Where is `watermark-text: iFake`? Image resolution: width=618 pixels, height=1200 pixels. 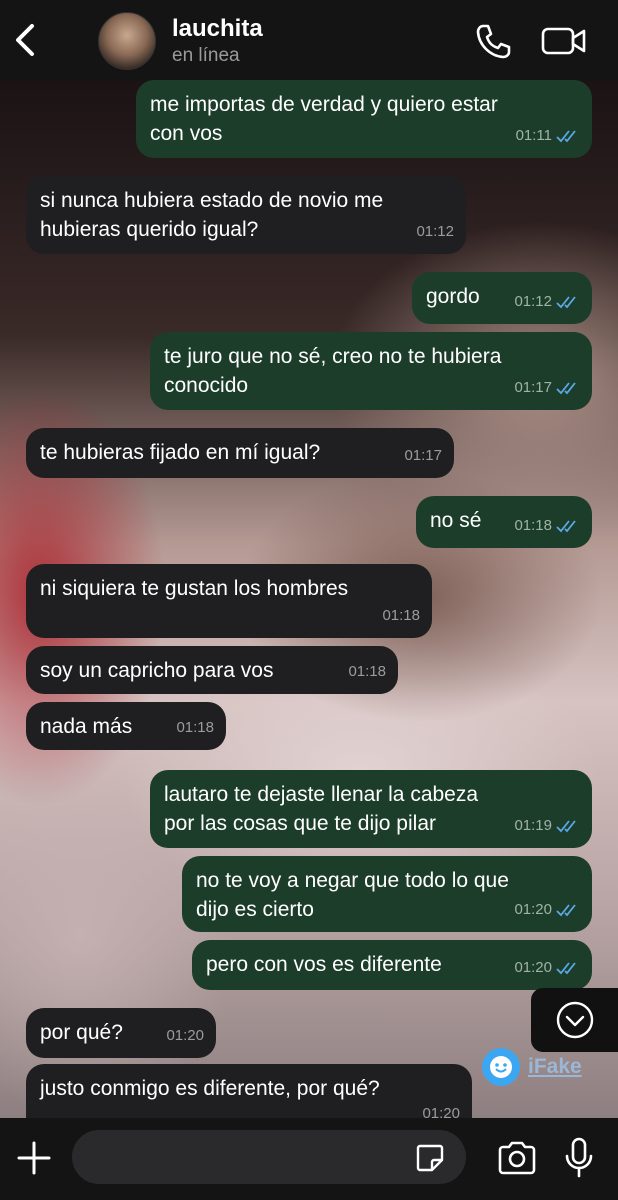 watermark-text: iFake is located at coordinates (555, 1066).